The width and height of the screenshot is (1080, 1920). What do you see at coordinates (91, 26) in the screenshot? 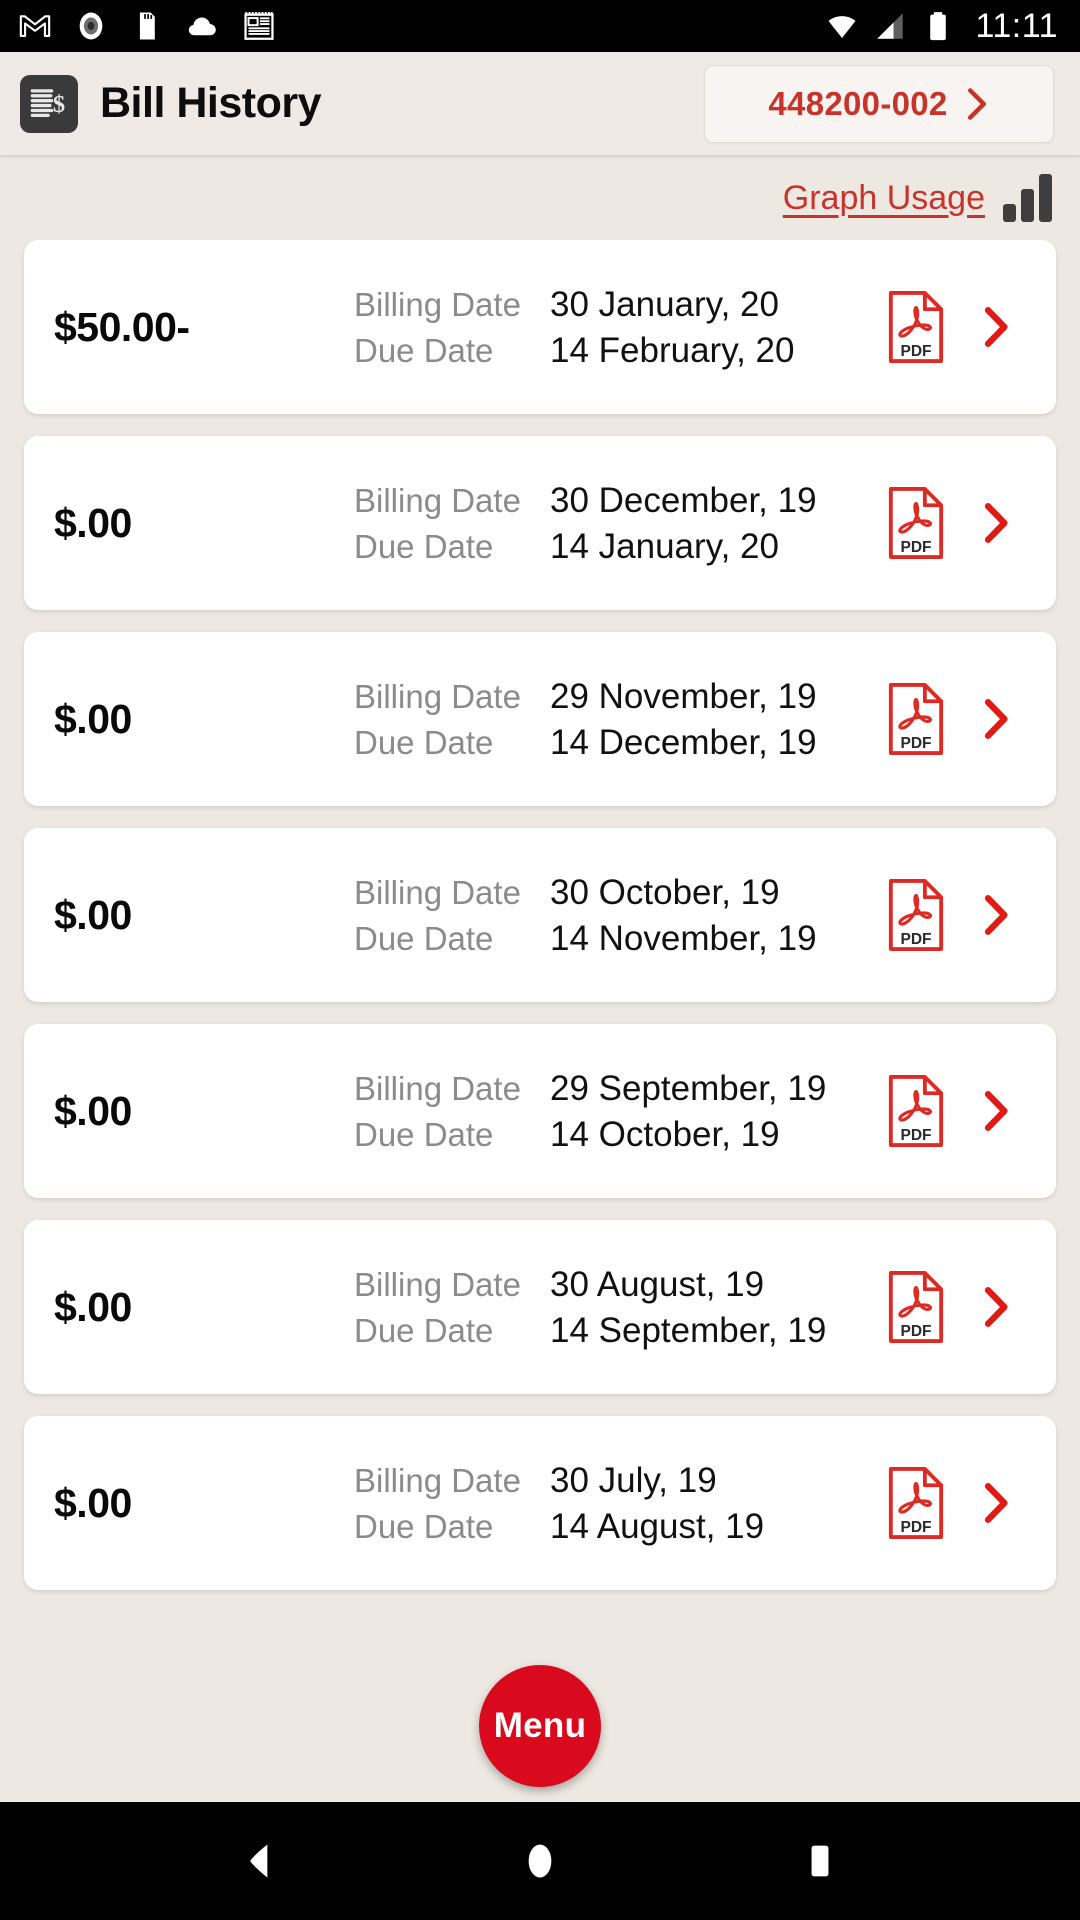
I see `screen-record-icon` at bounding box center [91, 26].